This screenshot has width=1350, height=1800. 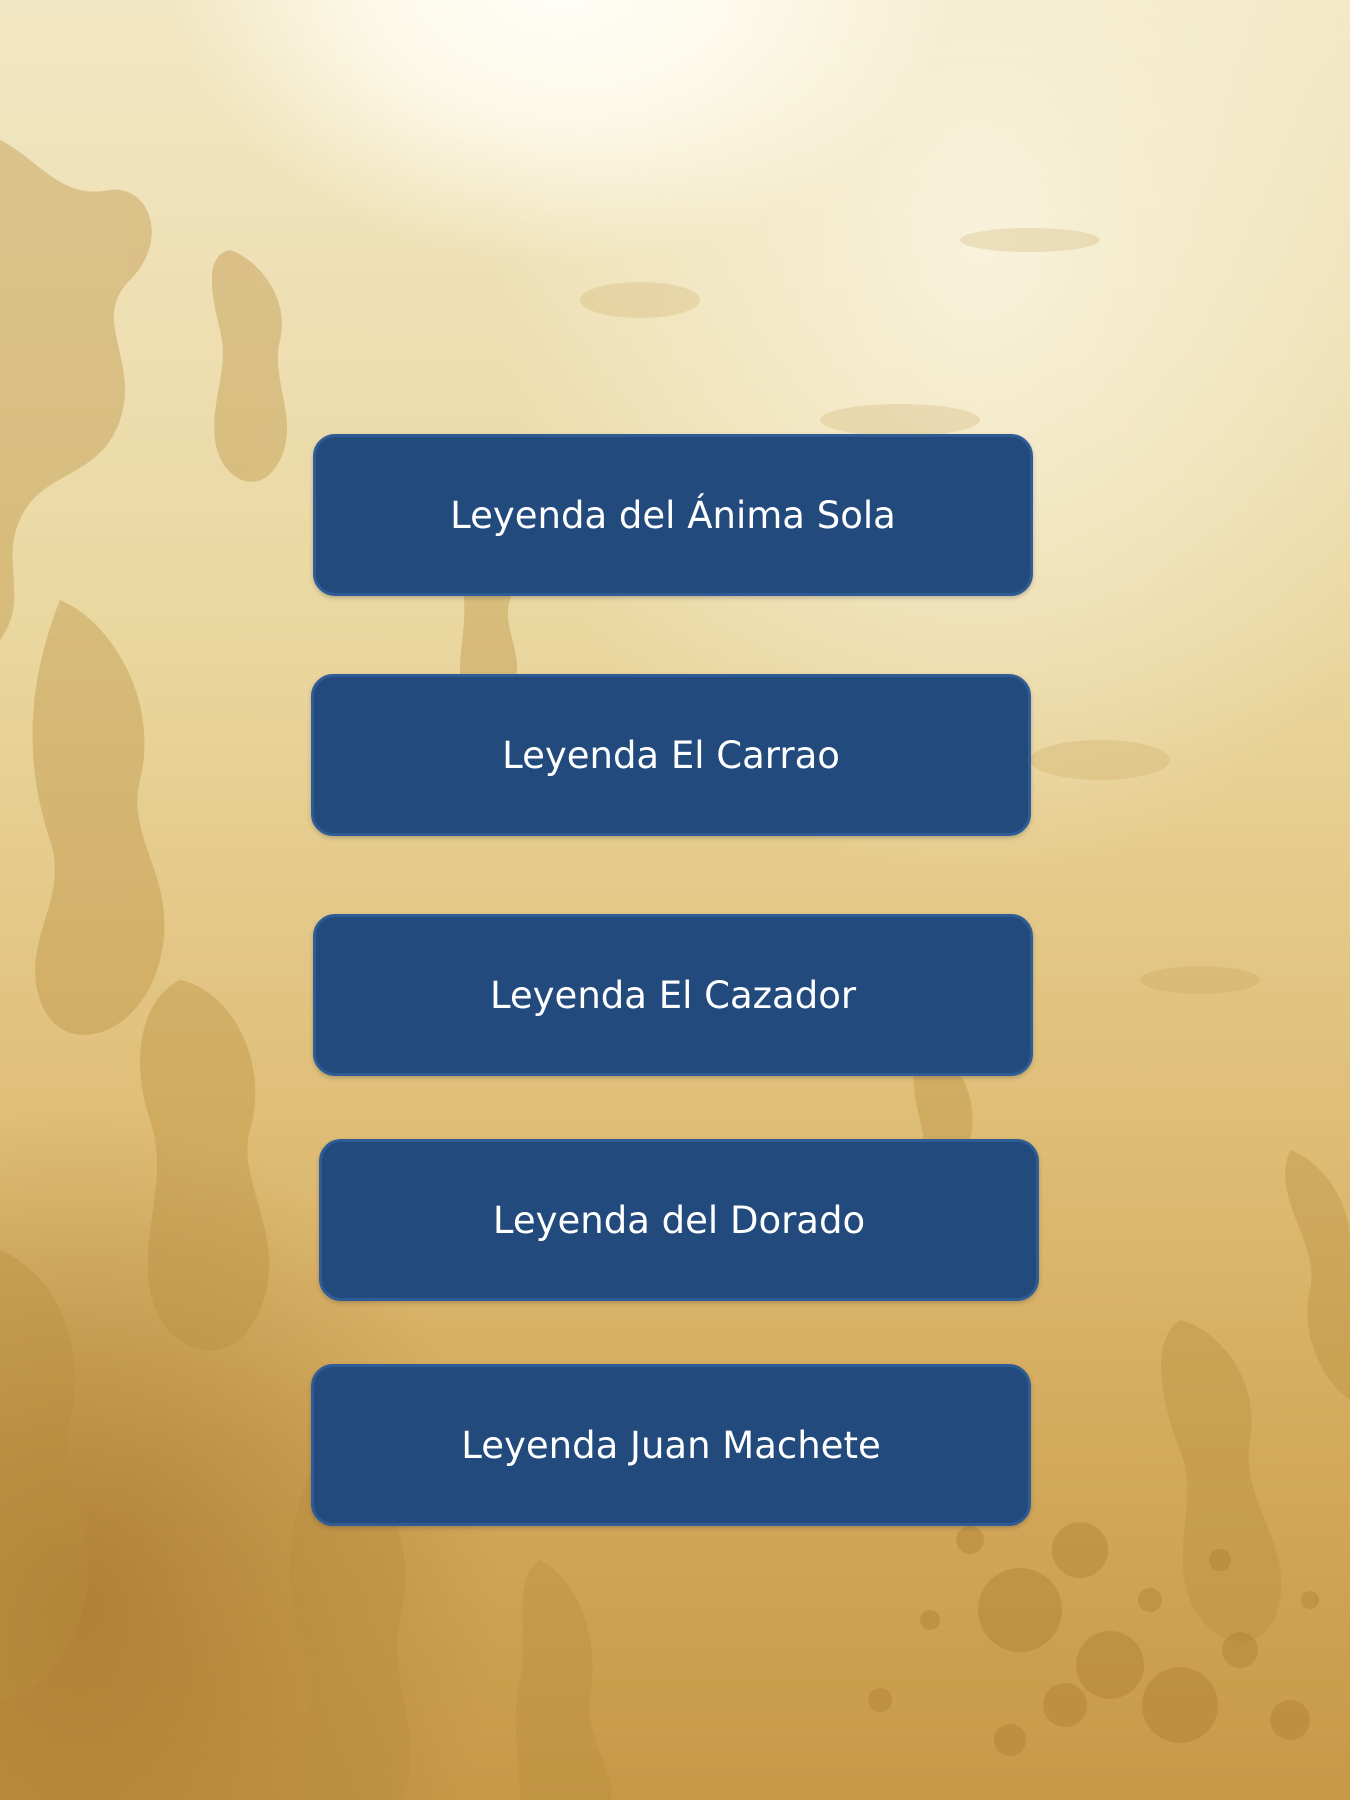 I want to click on leyenda-el-carrao-button: Leyenda El Carrao, so click(x=671, y=755).